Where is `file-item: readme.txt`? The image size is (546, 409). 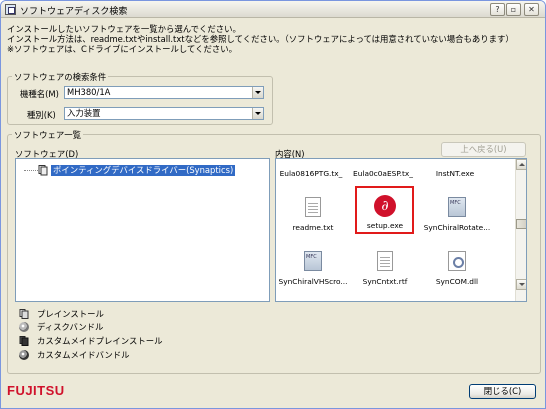 file-item: readme.txt is located at coordinates (313, 214).